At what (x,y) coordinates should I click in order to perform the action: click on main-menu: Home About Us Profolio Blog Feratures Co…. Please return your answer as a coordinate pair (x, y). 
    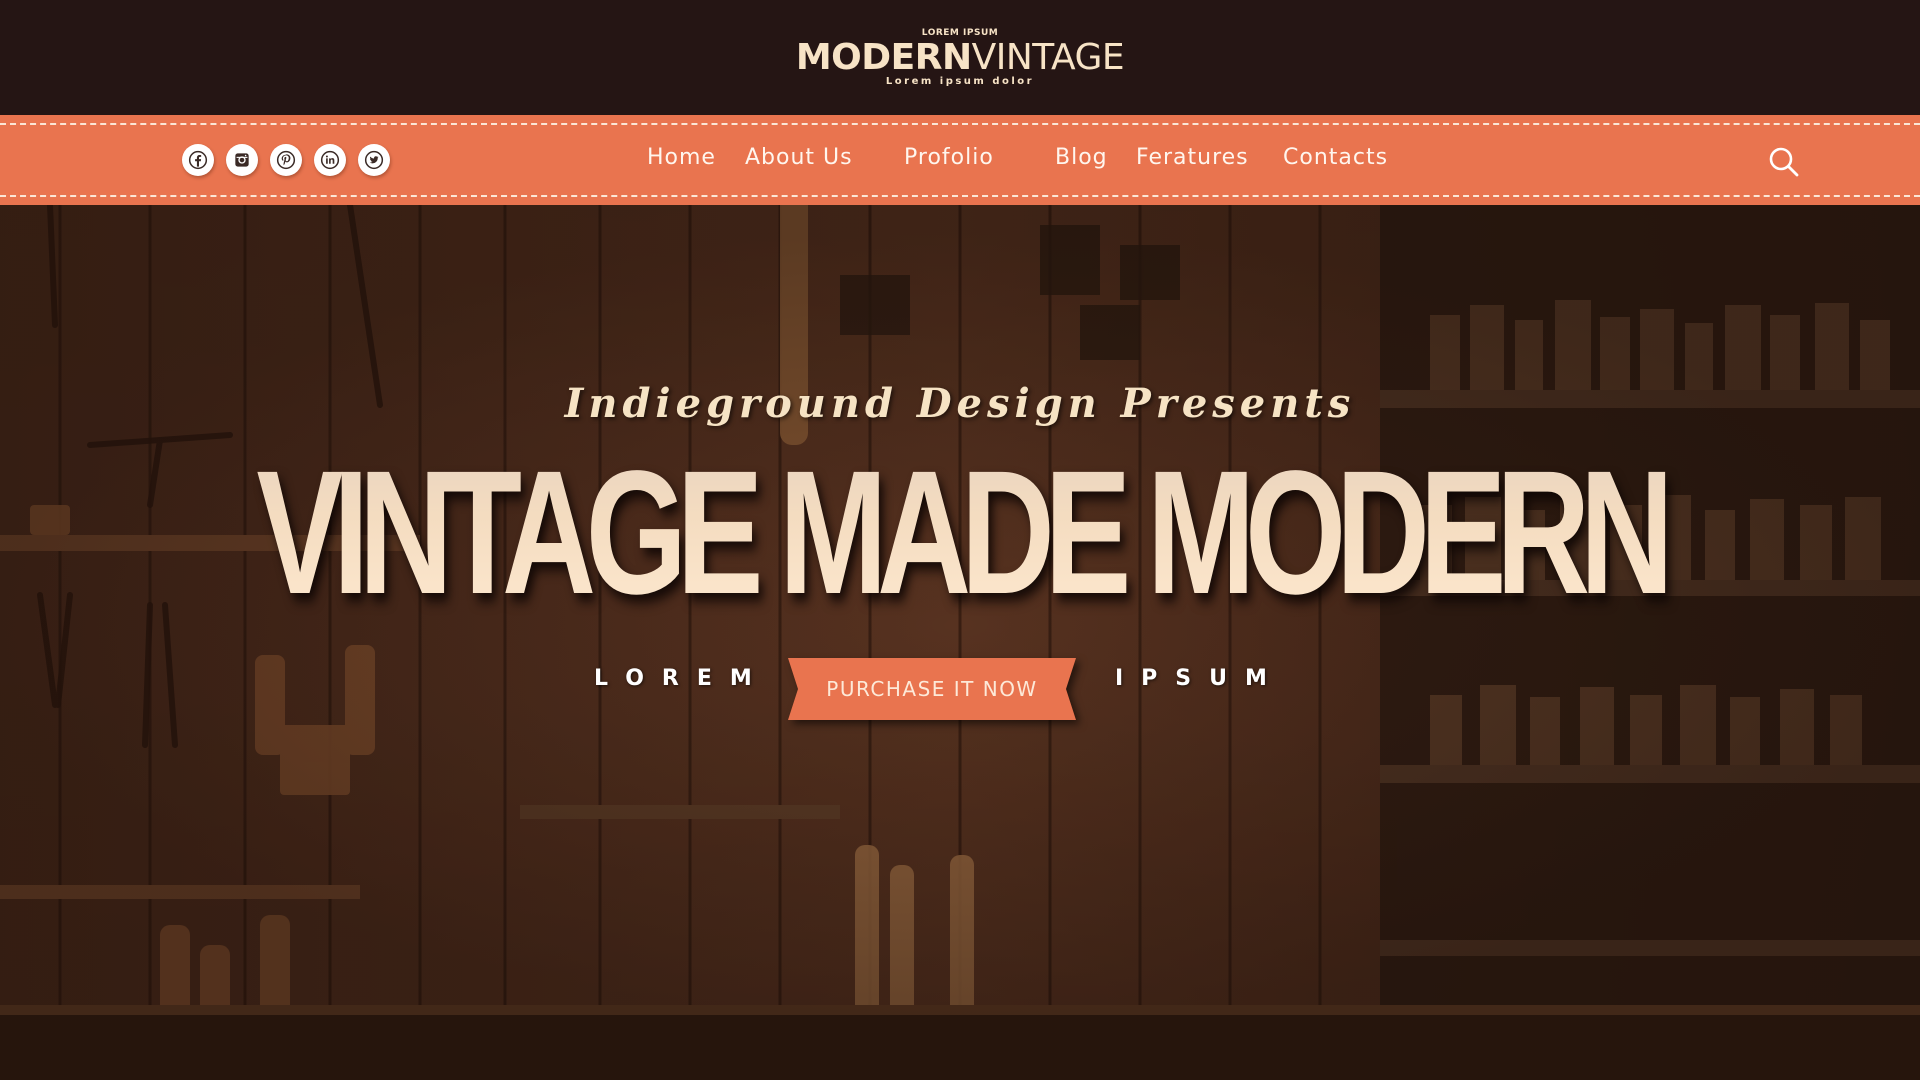
    Looking at the image, I should click on (960, 160).